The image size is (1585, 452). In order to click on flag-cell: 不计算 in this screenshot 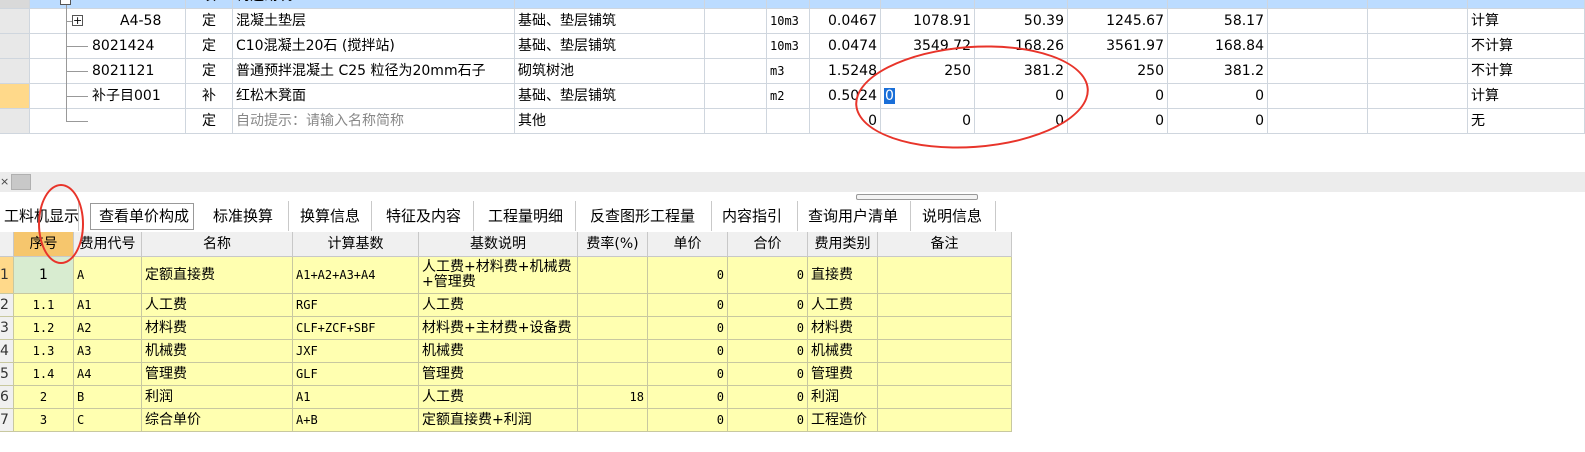, I will do `click(1526, 71)`.